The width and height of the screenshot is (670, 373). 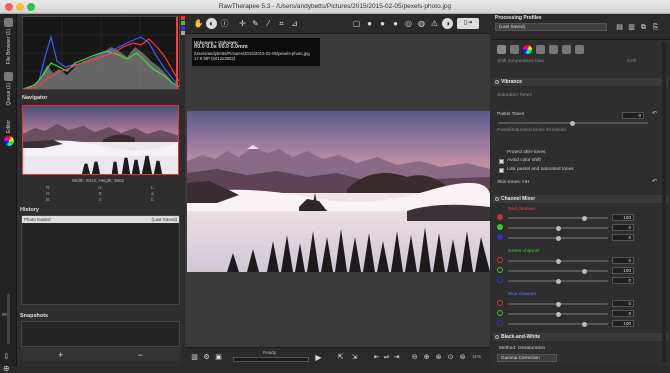 I want to click on preview-red-icon: ●, so click(x=369, y=23).